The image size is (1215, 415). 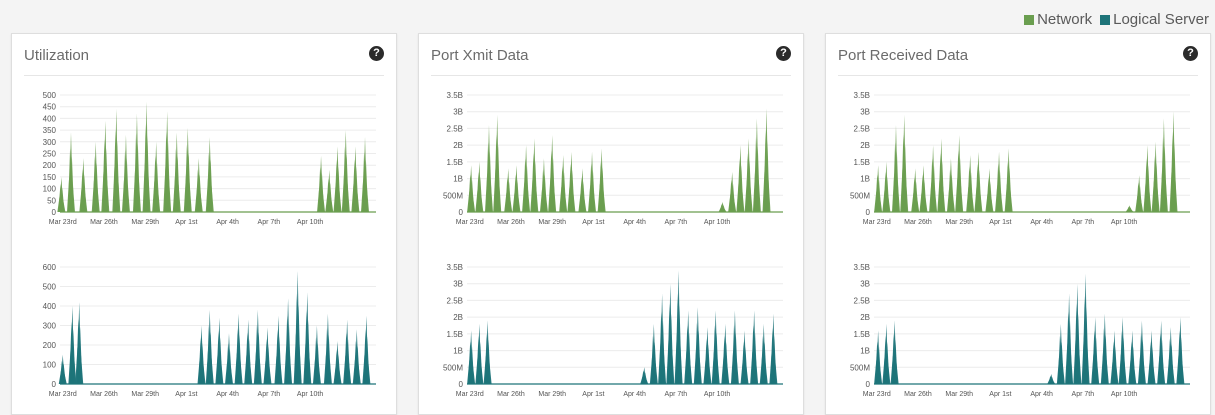 What do you see at coordinates (1105, 19) in the screenshot?
I see `legend-swatch-logical-server` at bounding box center [1105, 19].